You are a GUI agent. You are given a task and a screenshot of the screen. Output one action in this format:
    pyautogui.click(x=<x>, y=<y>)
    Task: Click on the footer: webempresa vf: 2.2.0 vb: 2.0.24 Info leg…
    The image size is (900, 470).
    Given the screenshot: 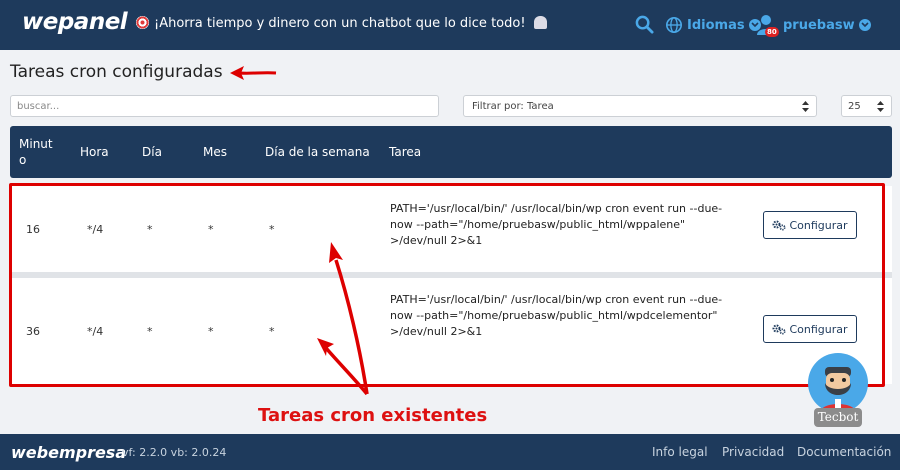 What is the action you would take?
    pyautogui.click(x=450, y=452)
    